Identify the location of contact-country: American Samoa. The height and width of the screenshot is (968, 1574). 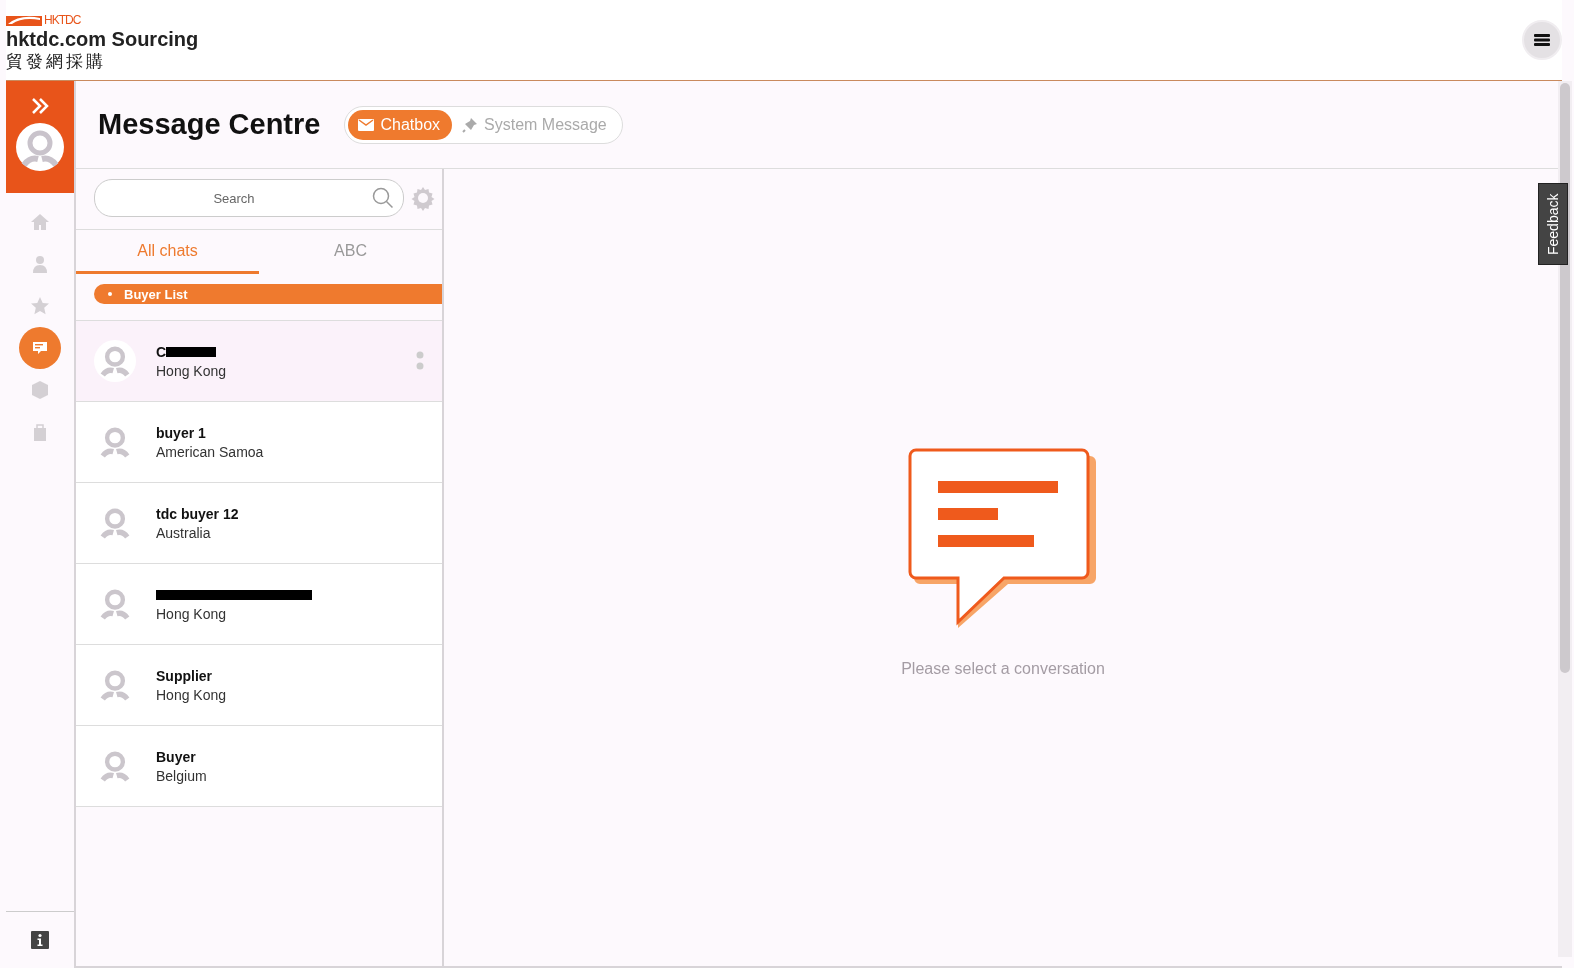
(210, 452).